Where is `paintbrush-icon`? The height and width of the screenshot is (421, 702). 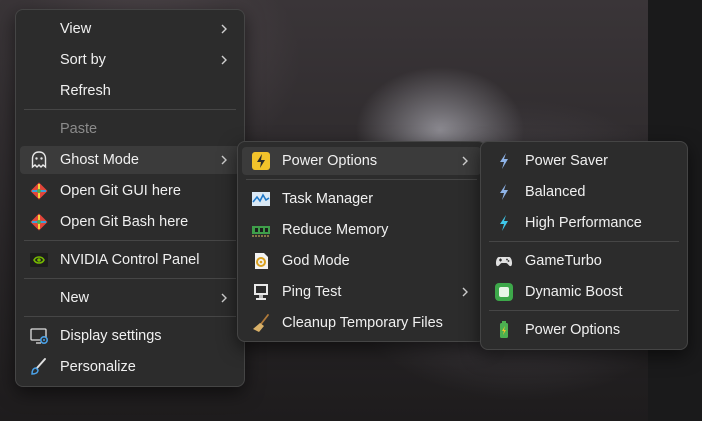
paintbrush-icon is located at coordinates (39, 367).